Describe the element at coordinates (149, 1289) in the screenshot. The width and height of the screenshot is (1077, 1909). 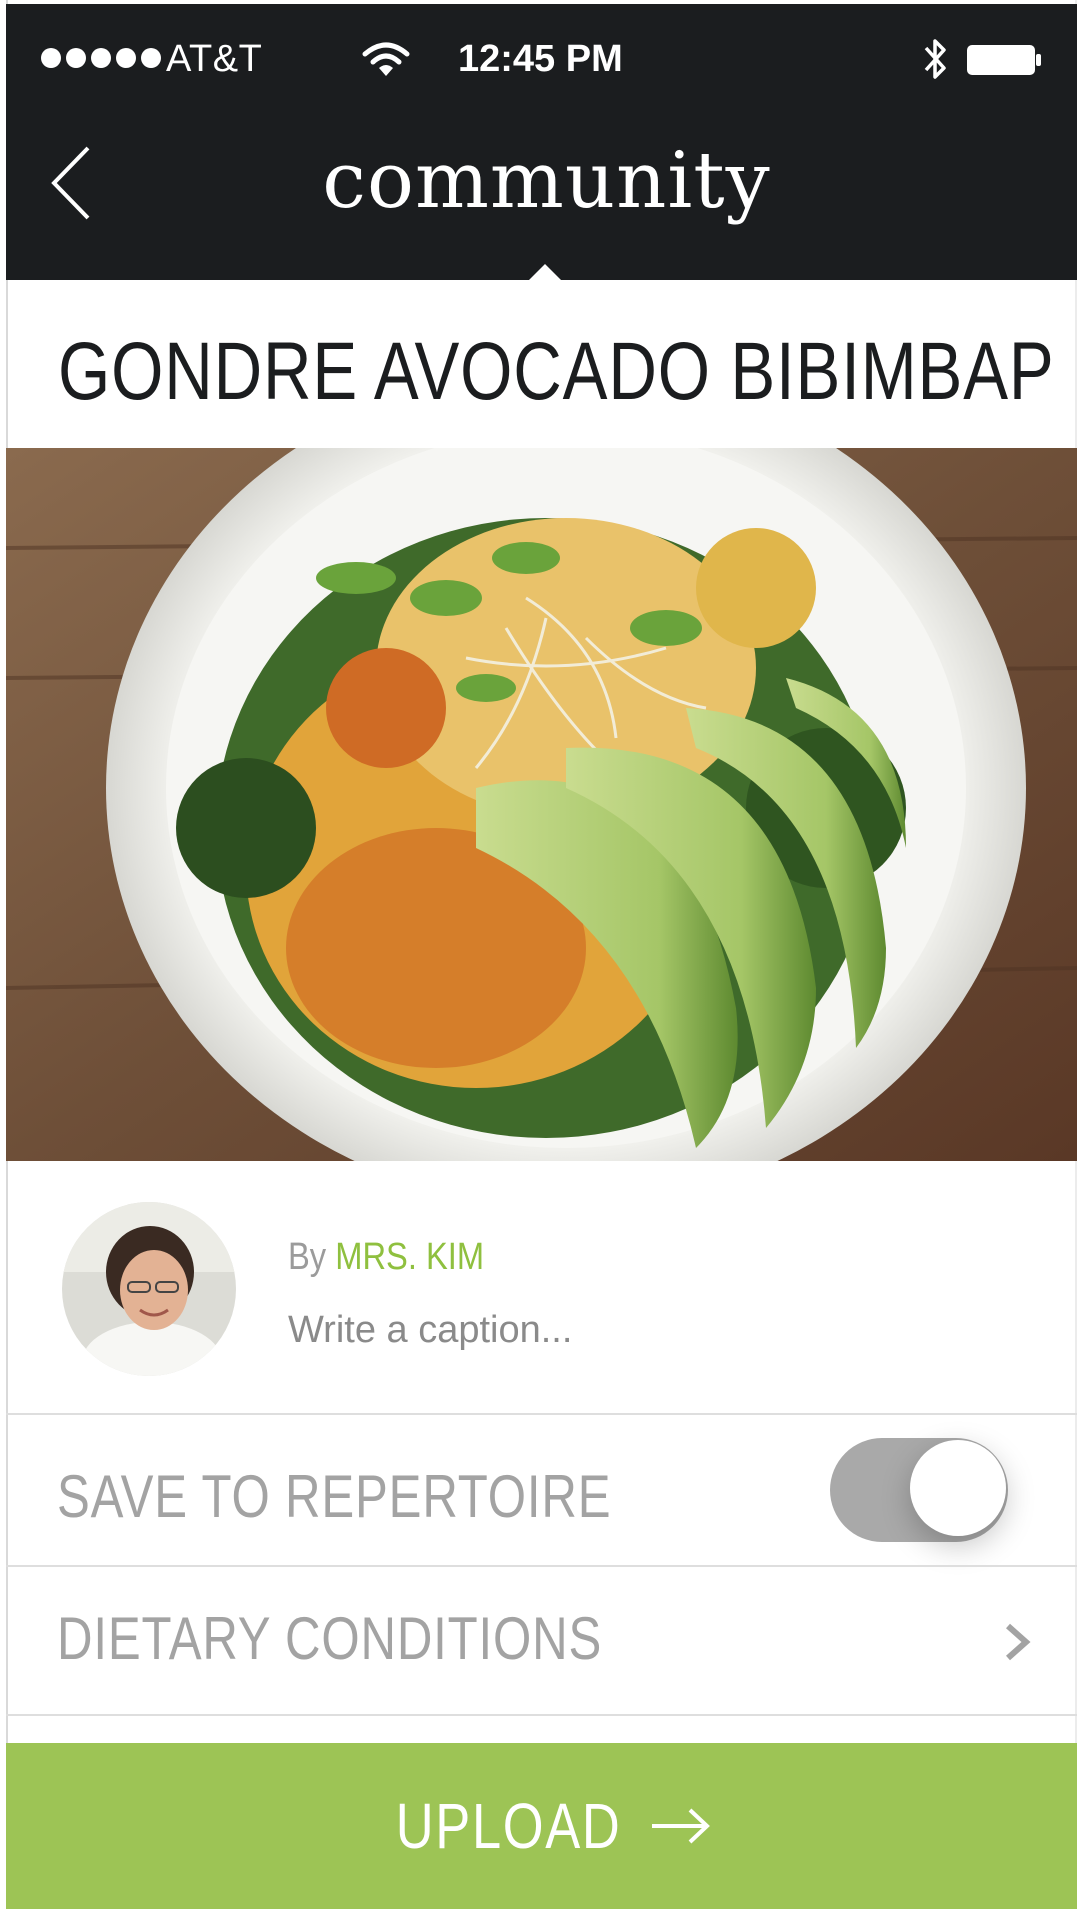
I see `author-avatar` at that location.